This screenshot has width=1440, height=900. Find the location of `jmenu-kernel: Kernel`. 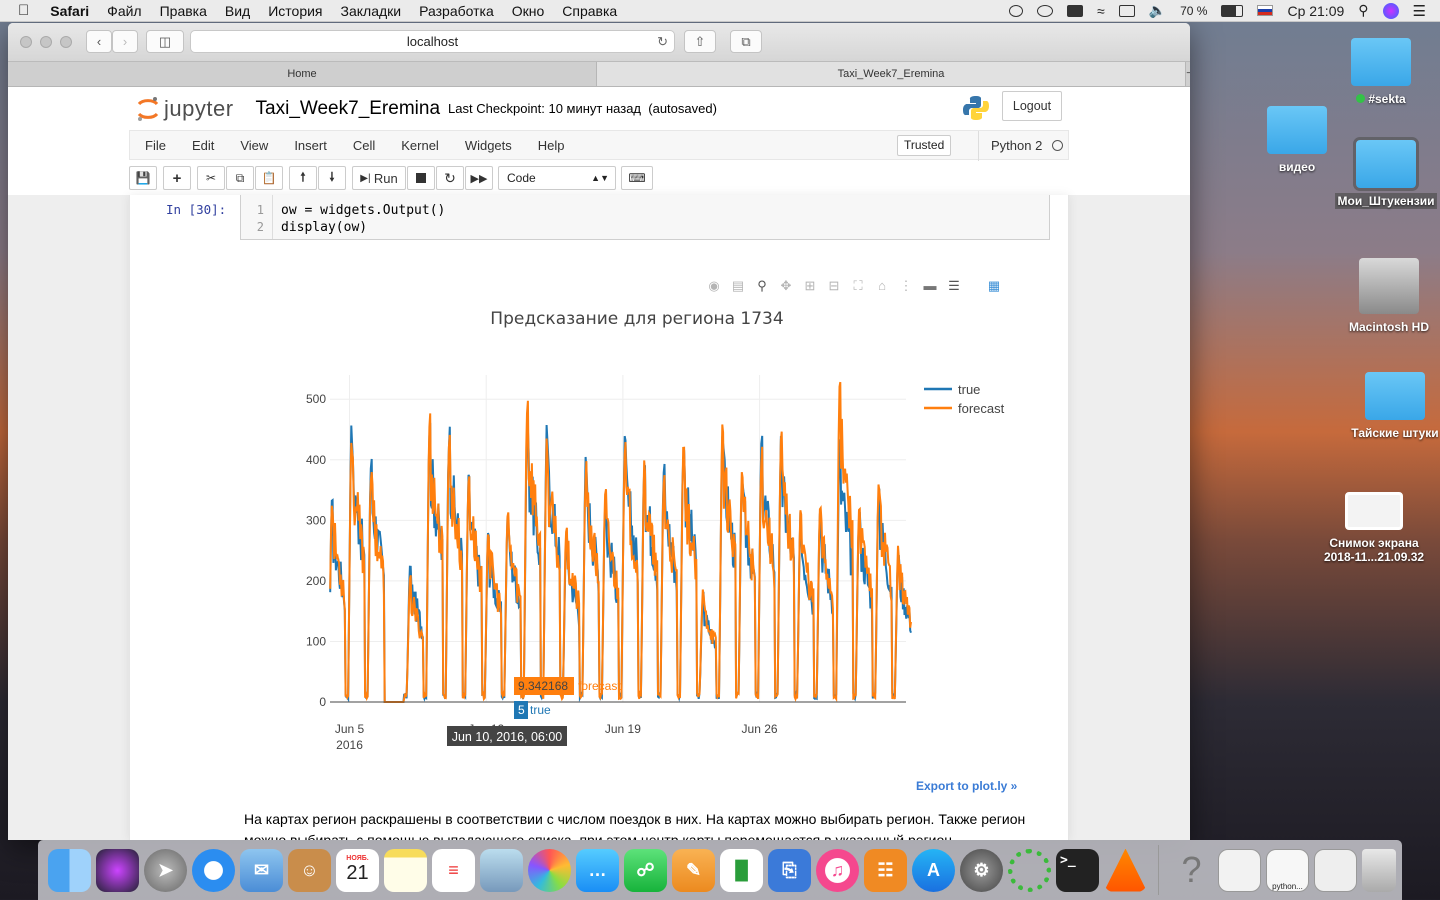

jmenu-kernel: Kernel is located at coordinates (420, 145).